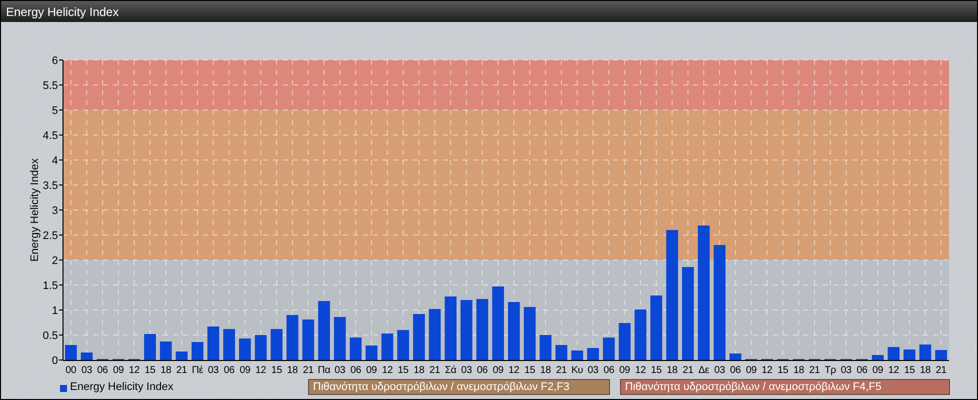 The height and width of the screenshot is (400, 978). I want to click on y-tick-label: 0, so click(55, 361).